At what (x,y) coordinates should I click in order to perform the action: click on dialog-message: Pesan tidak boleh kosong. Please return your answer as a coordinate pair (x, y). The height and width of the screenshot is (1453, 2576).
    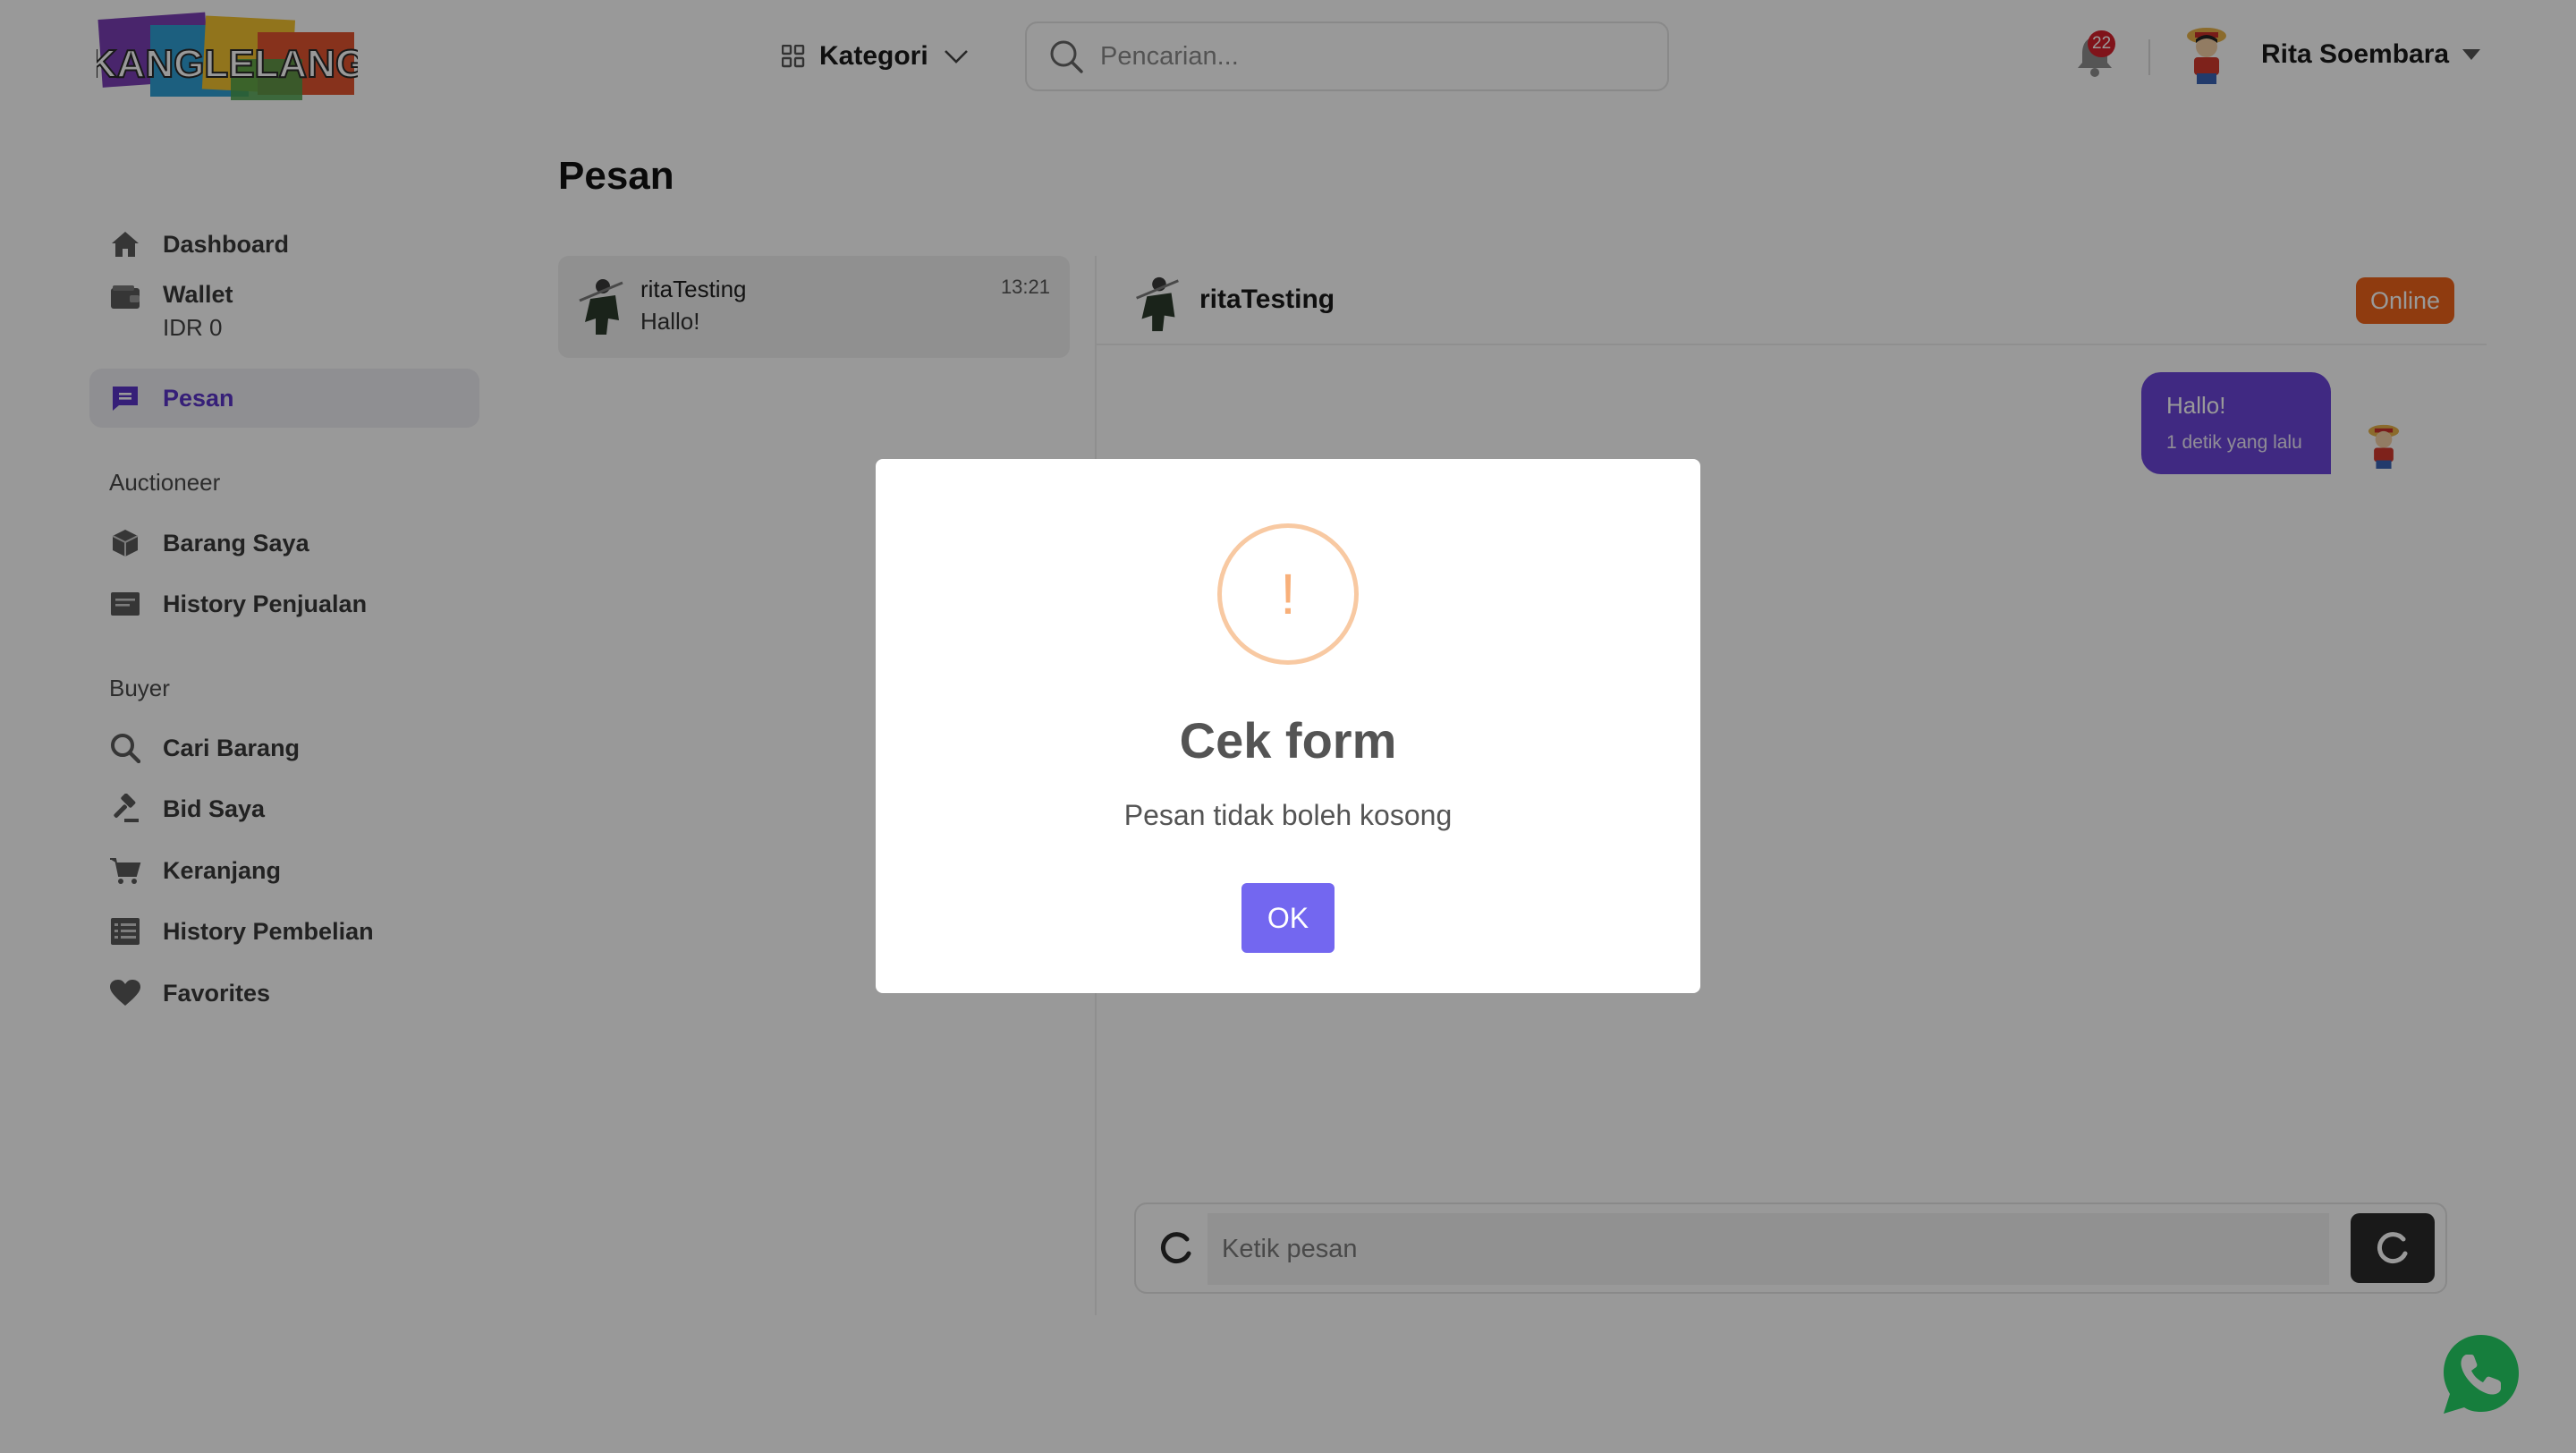
    Looking at the image, I should click on (1288, 815).